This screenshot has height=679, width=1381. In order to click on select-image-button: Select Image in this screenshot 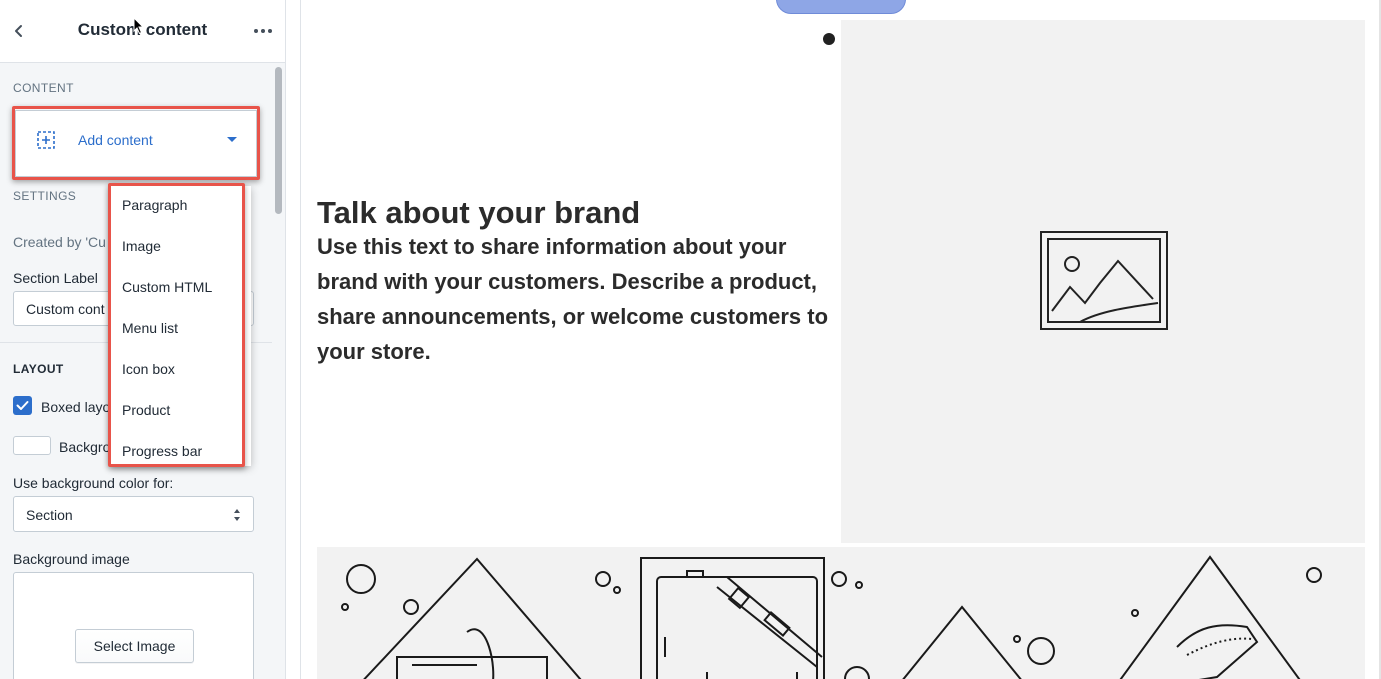, I will do `click(134, 646)`.